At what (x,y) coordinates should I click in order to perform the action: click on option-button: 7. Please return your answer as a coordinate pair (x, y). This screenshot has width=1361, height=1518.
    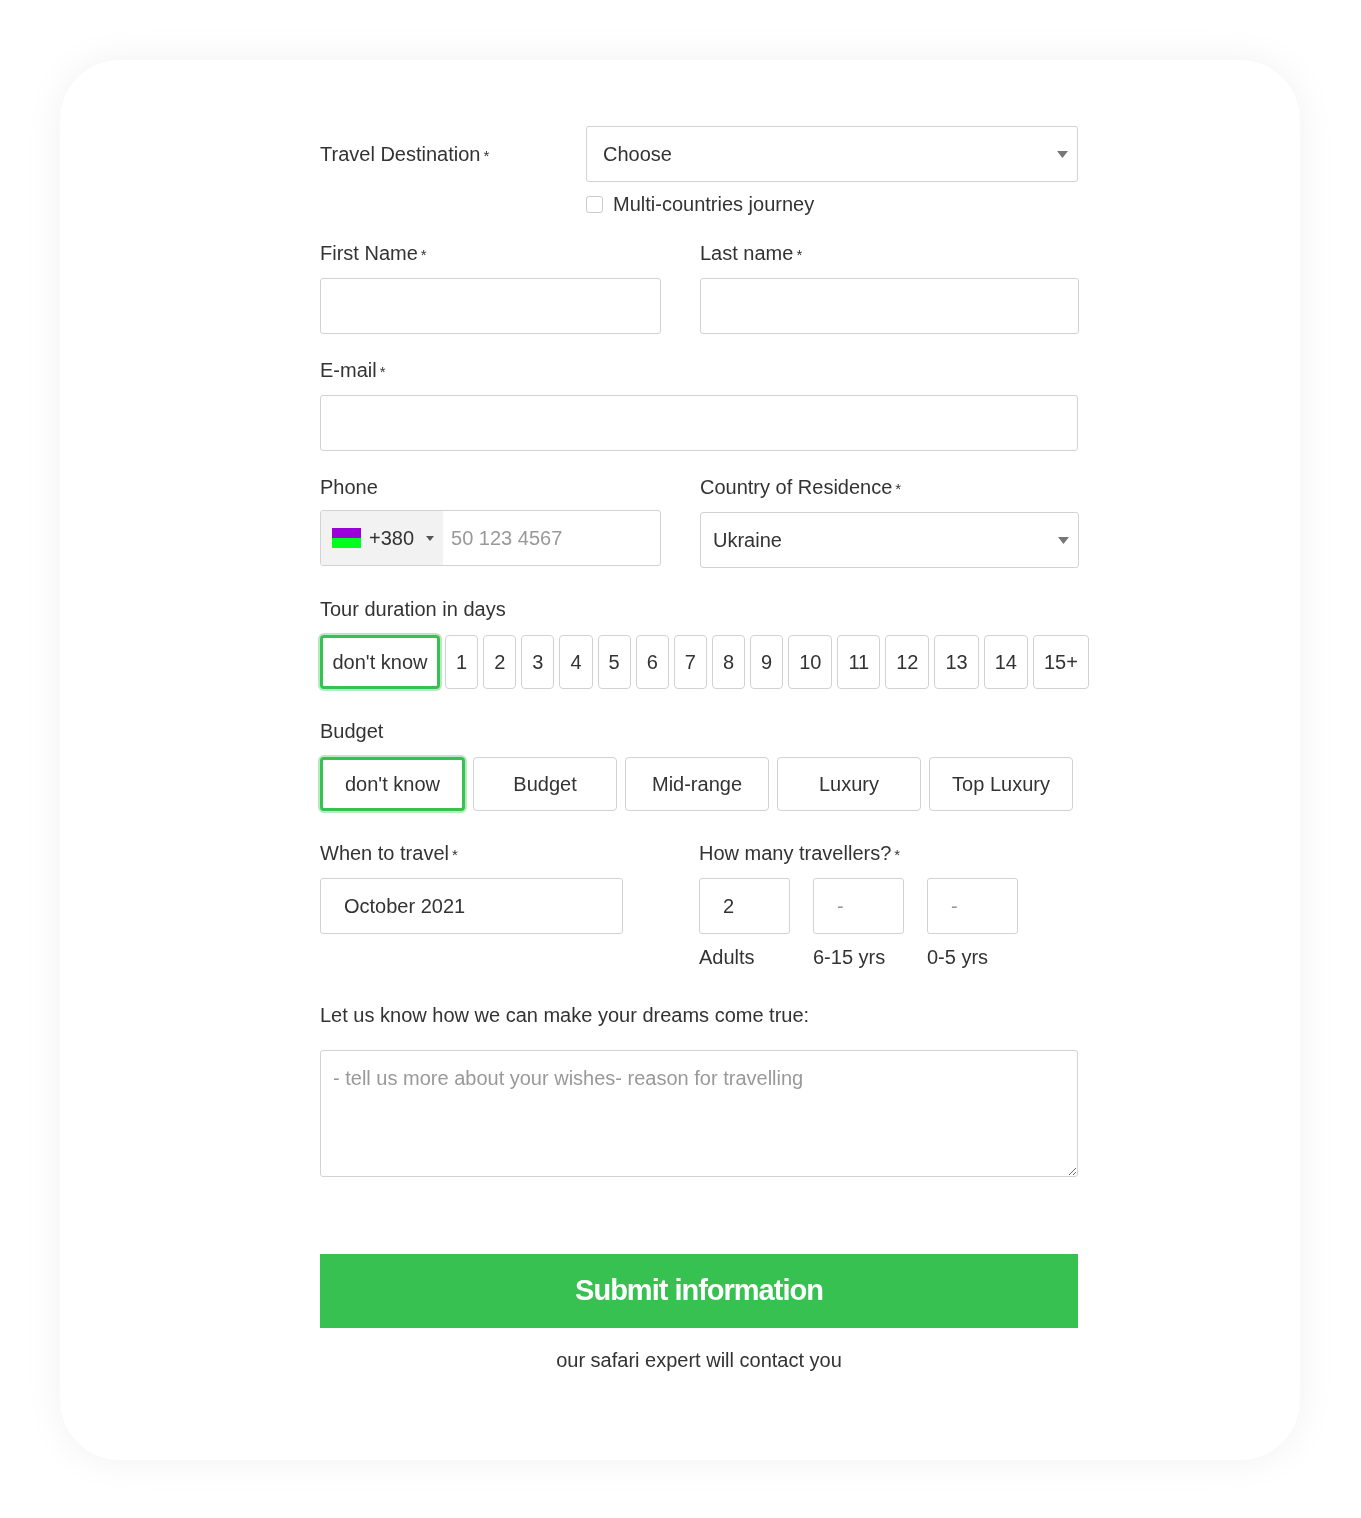
    Looking at the image, I should click on (690, 662).